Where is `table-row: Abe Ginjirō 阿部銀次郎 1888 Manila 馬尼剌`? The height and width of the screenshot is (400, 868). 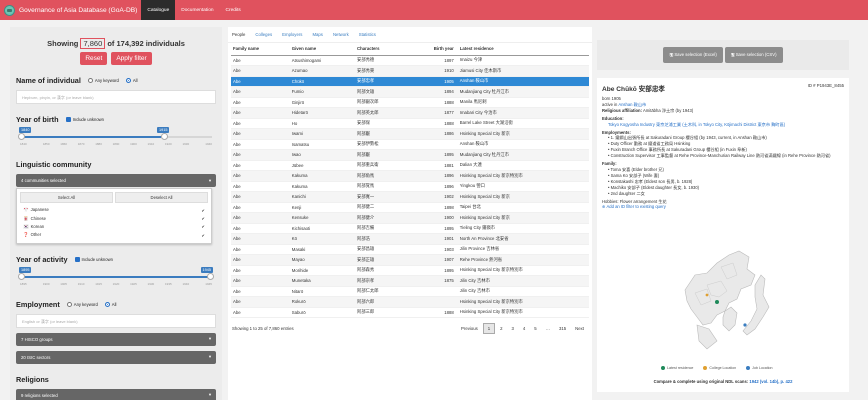 table-row: Abe Ginjirō 阿部銀次郎 1888 Manila 馬尼剌 is located at coordinates (410, 102).